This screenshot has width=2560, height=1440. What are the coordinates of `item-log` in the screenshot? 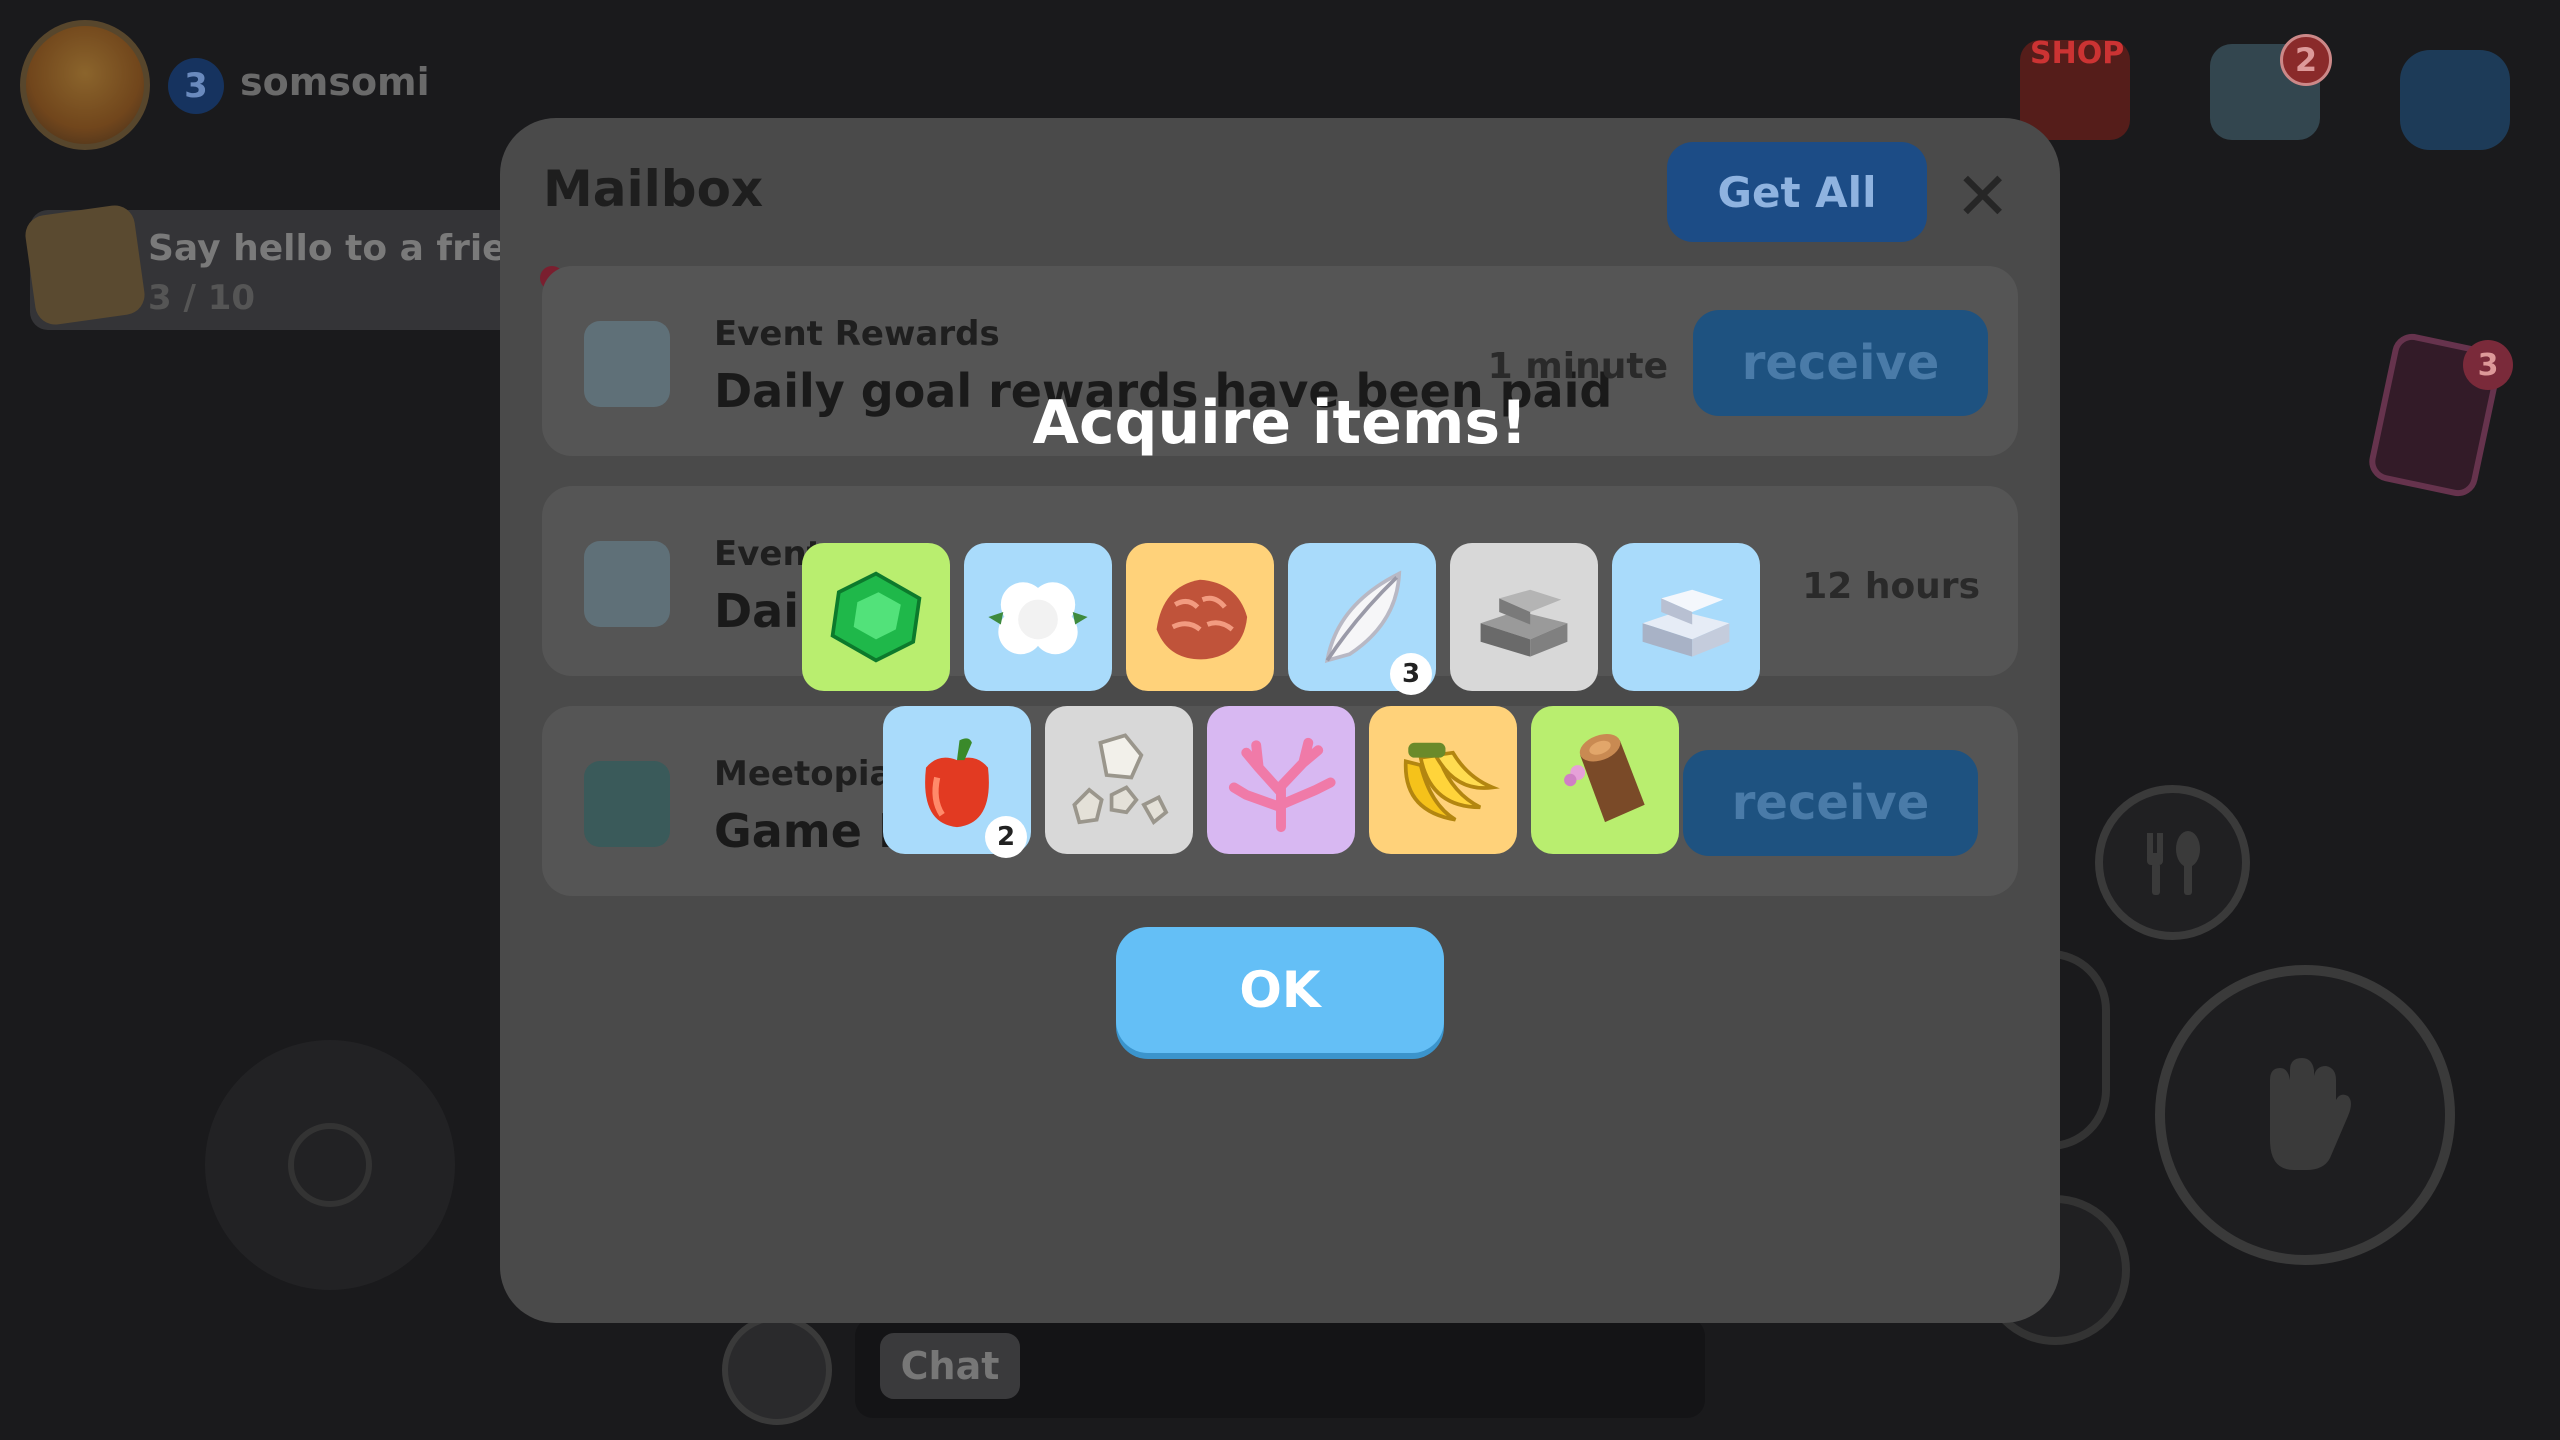 It's located at (1605, 780).